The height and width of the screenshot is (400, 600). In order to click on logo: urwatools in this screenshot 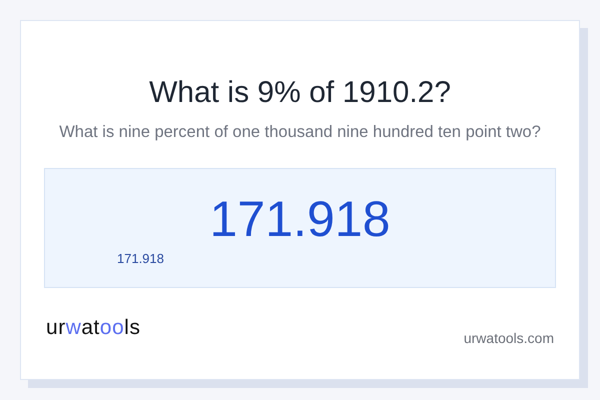, I will do `click(93, 328)`.